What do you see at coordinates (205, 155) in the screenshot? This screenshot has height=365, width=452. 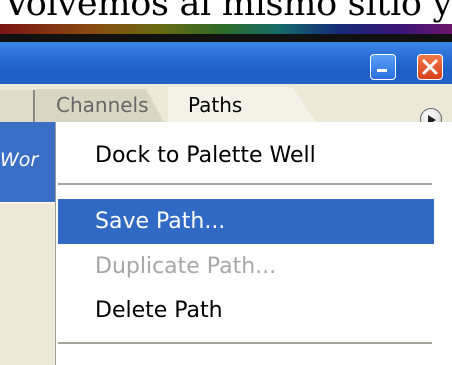 I see `menu-item-dock-to-palette-well: Dock to Palette Well` at bounding box center [205, 155].